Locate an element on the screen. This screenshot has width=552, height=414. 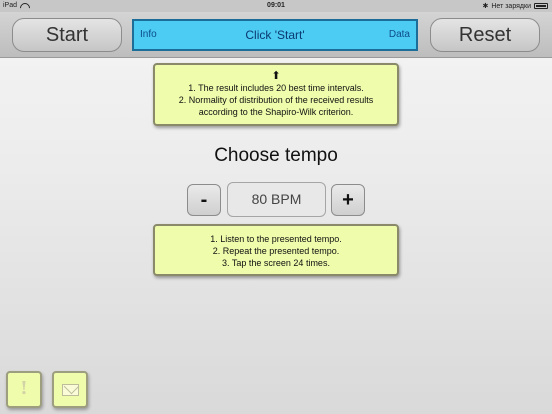
mail-icon is located at coordinates (70, 390).